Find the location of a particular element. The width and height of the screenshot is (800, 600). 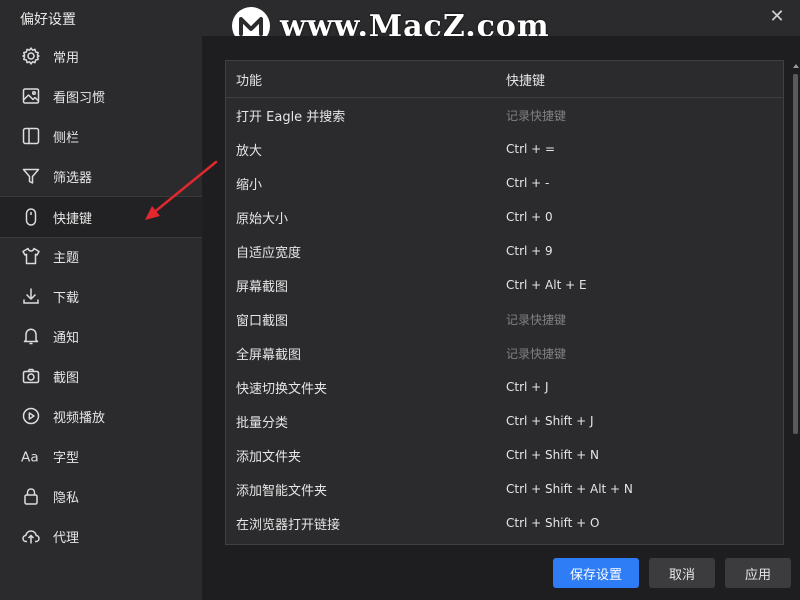

sidebar-item: Aa 字型 is located at coordinates (101, 456).